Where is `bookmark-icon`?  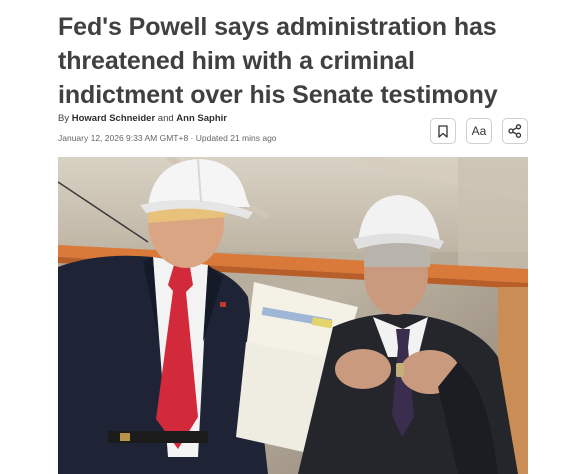 bookmark-icon is located at coordinates (443, 131).